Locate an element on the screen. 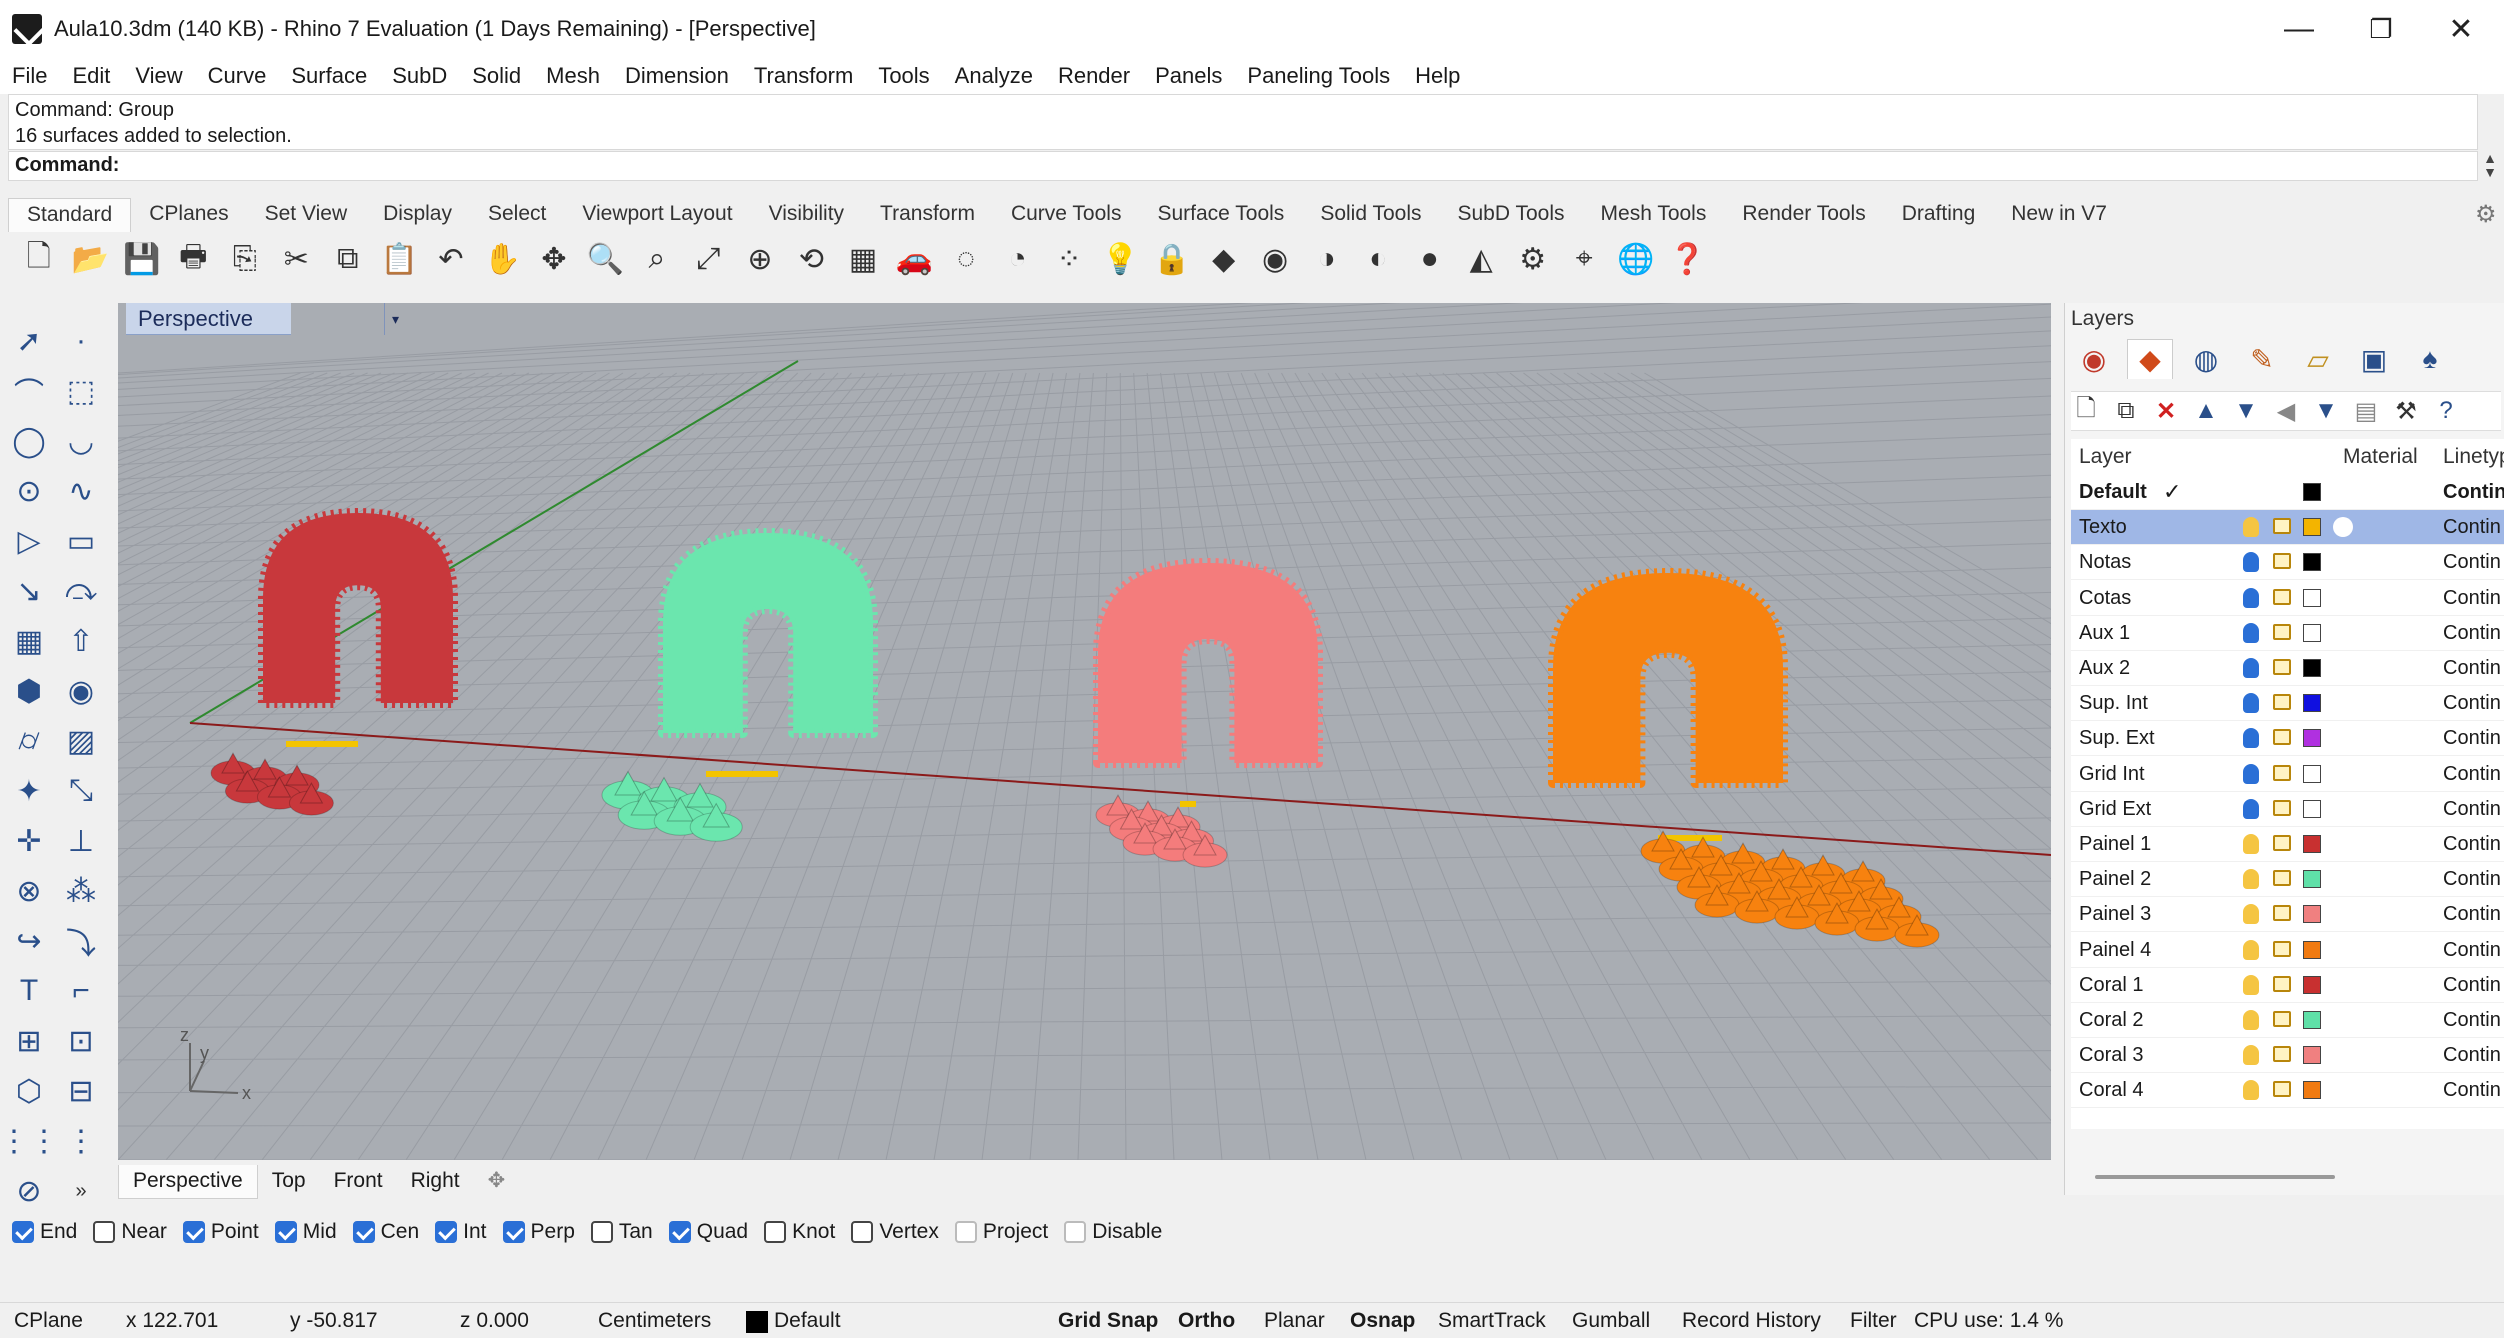  layer-row: Aux 2 Contin is located at coordinates (2287, 668).